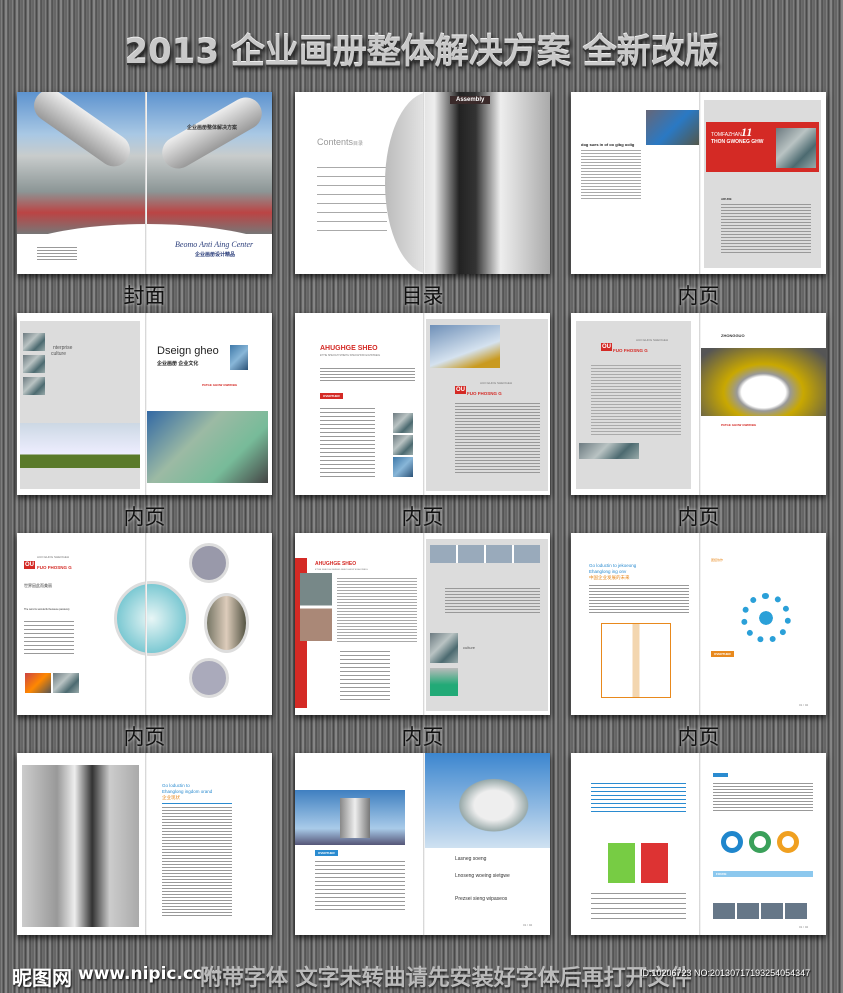  I want to click on bubble-diagram, so click(766, 618).